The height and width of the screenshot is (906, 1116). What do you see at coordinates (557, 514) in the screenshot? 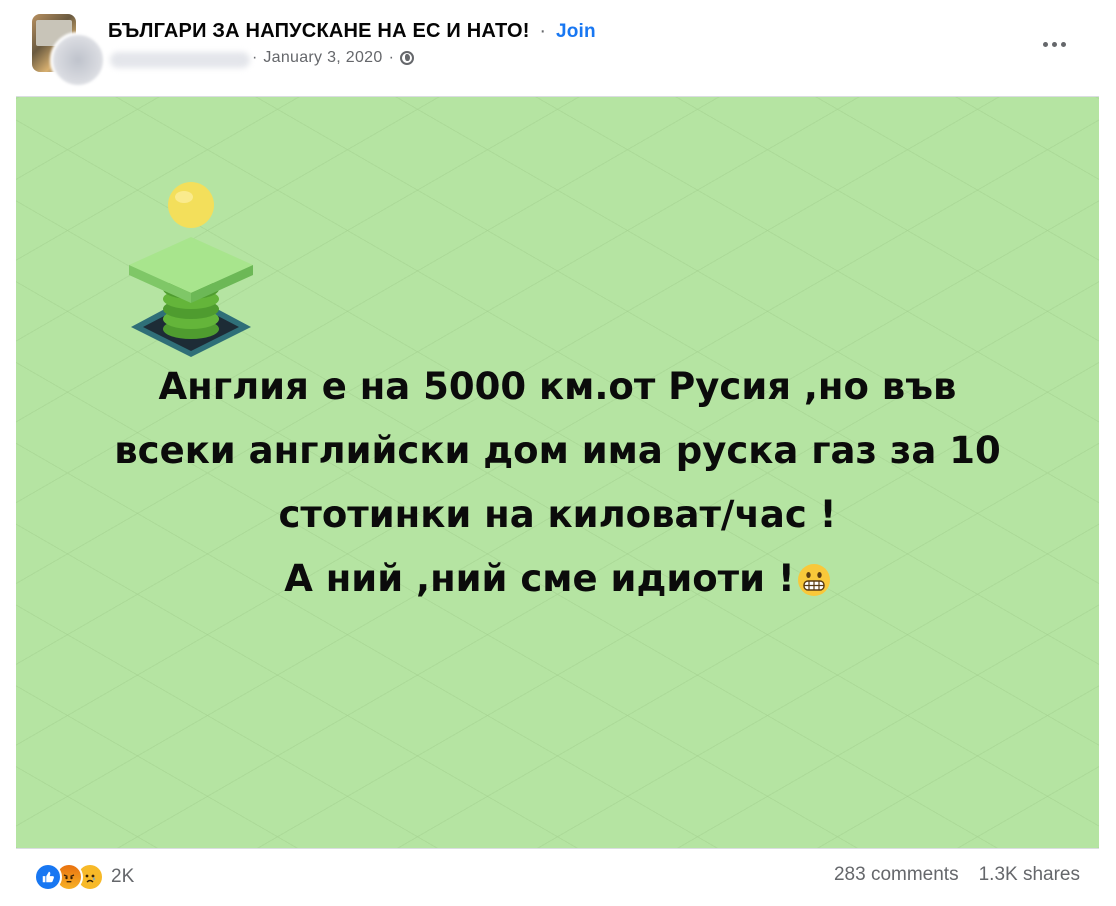
I see `post-text-line-3: стотинки на киловат/час !` at bounding box center [557, 514].